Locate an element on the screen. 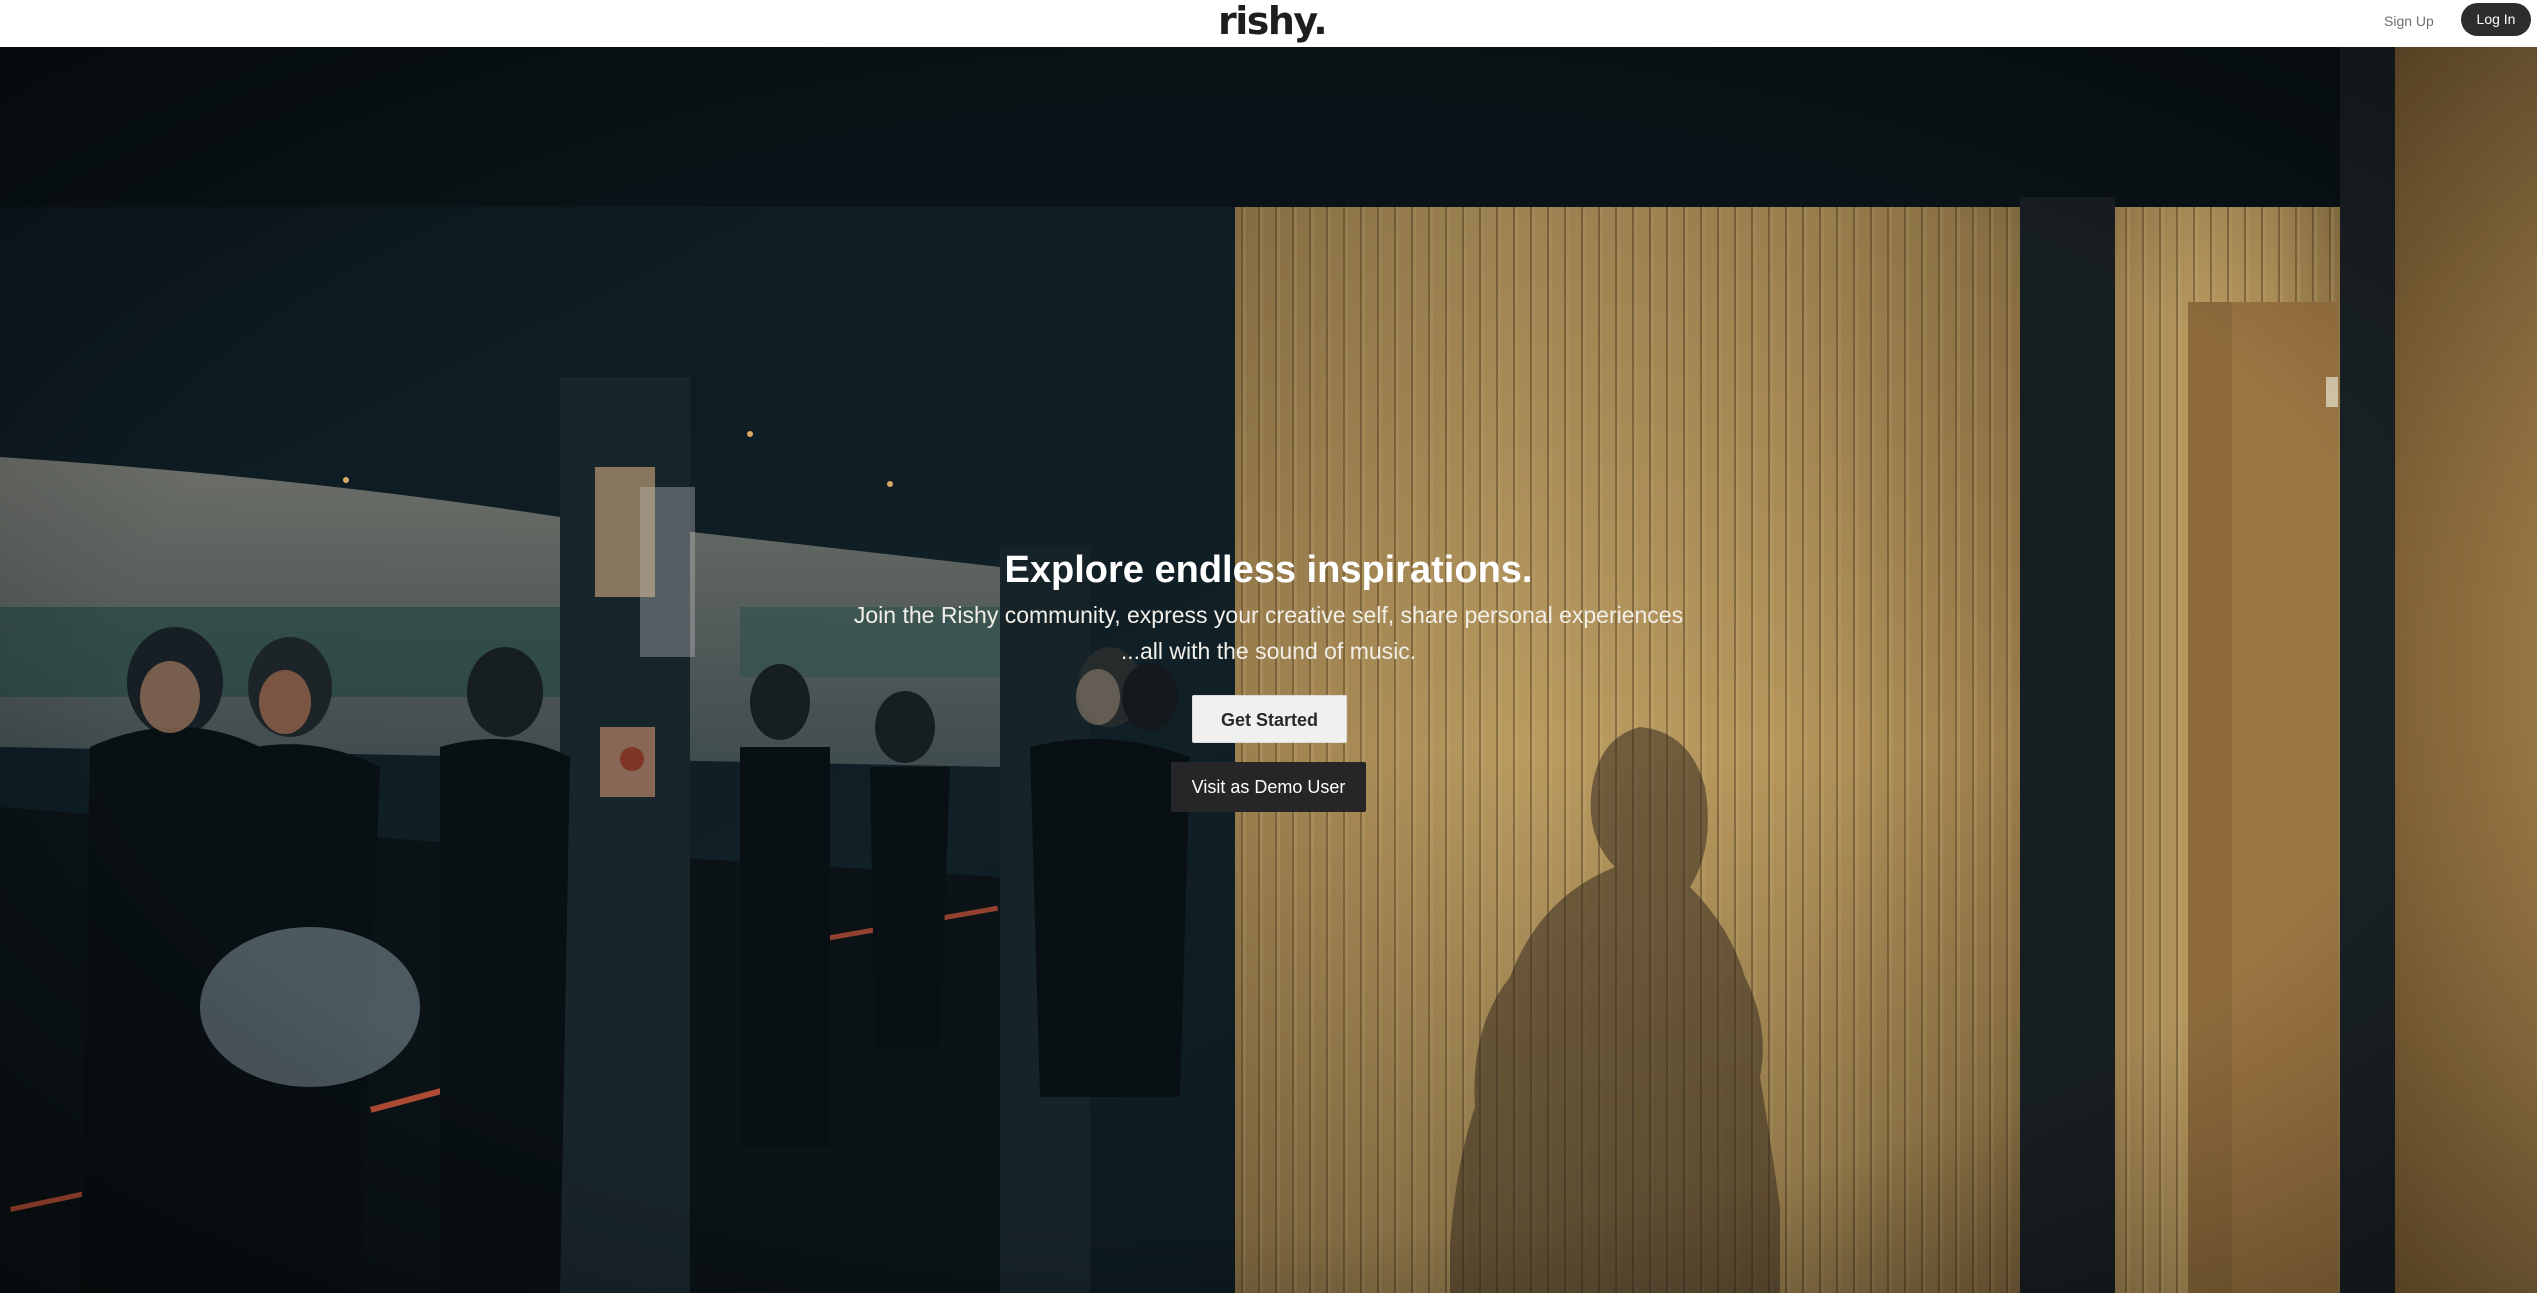 The height and width of the screenshot is (1293, 2537). get-started-button: Get Started is located at coordinates (1269, 719).